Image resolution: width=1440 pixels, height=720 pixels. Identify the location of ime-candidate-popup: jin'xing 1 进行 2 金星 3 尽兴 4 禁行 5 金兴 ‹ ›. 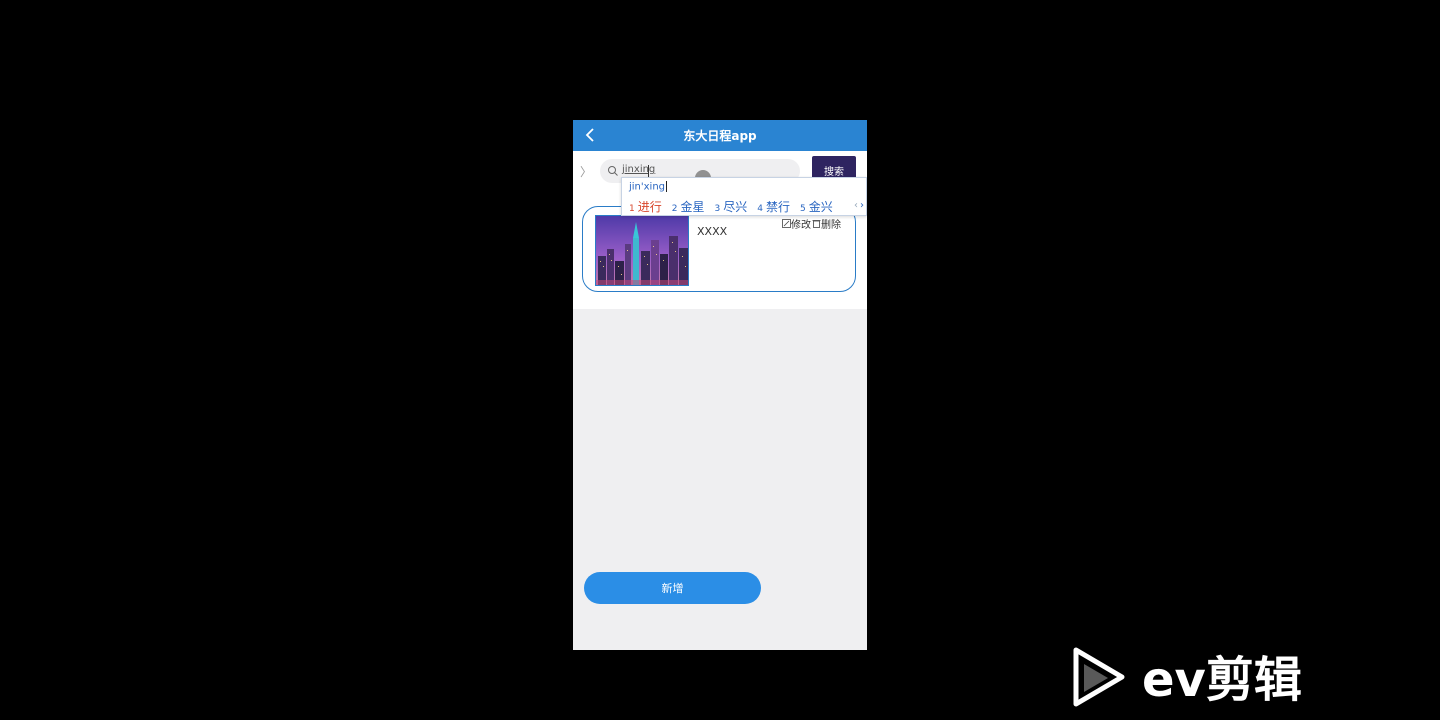
(744, 196).